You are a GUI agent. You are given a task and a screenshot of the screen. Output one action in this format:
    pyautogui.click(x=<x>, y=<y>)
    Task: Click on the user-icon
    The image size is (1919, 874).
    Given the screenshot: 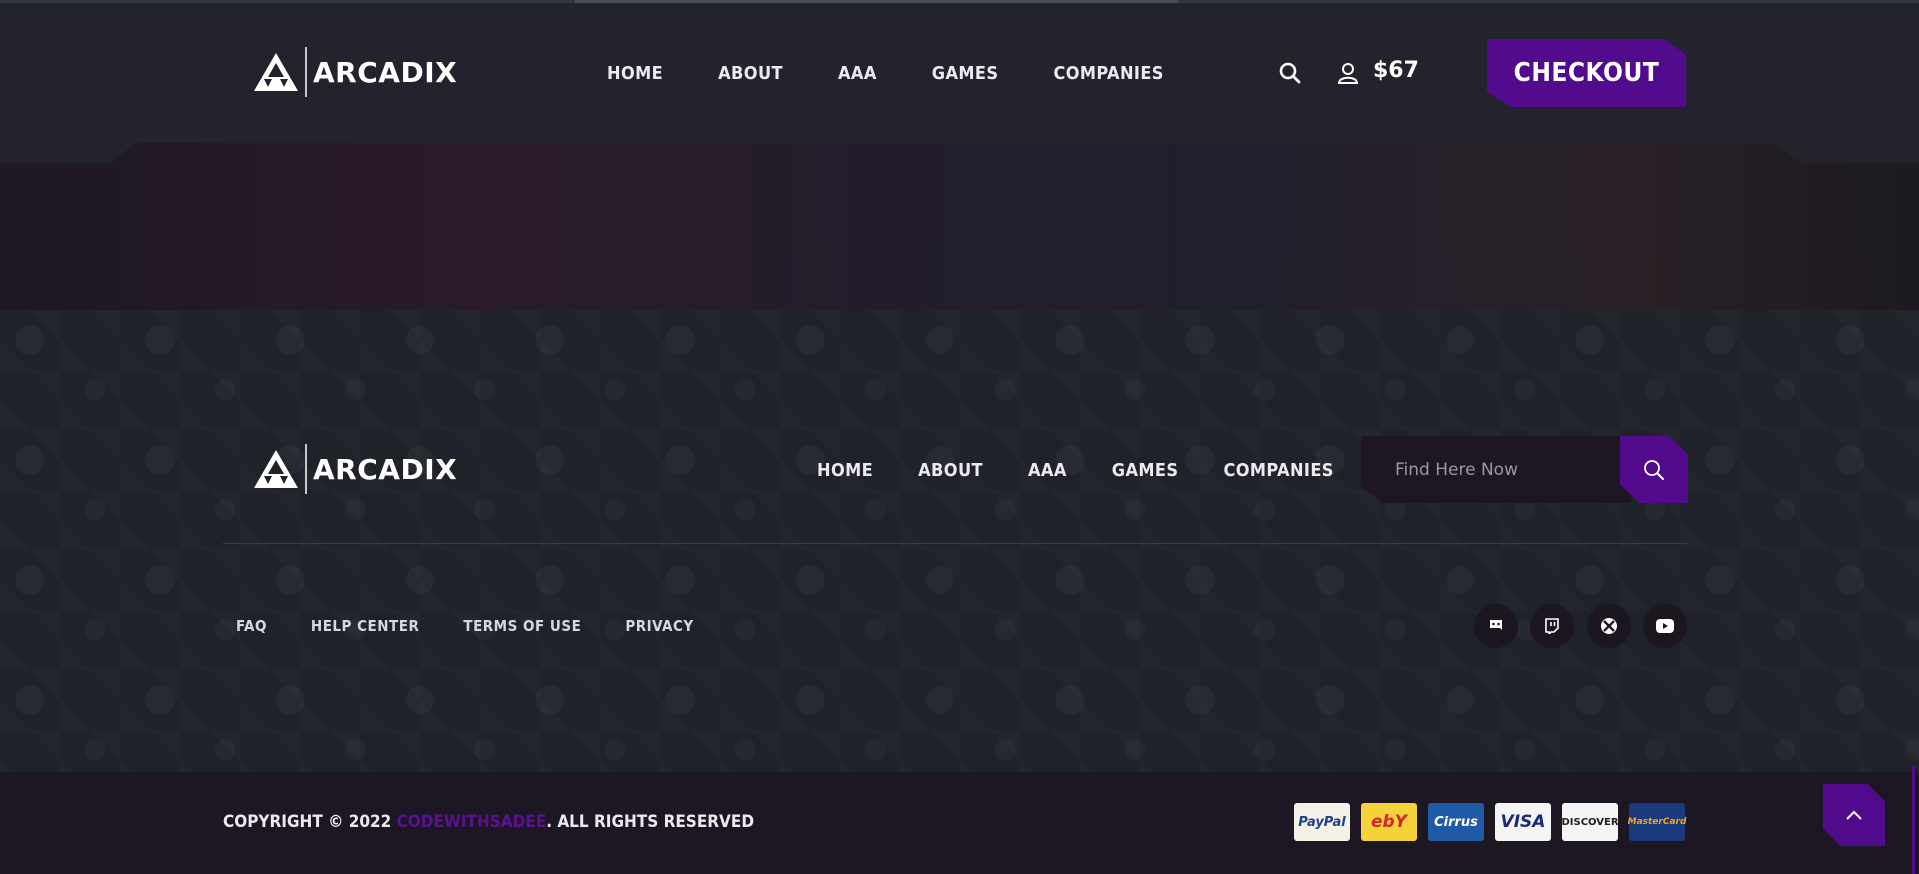 What is the action you would take?
    pyautogui.click(x=1348, y=73)
    